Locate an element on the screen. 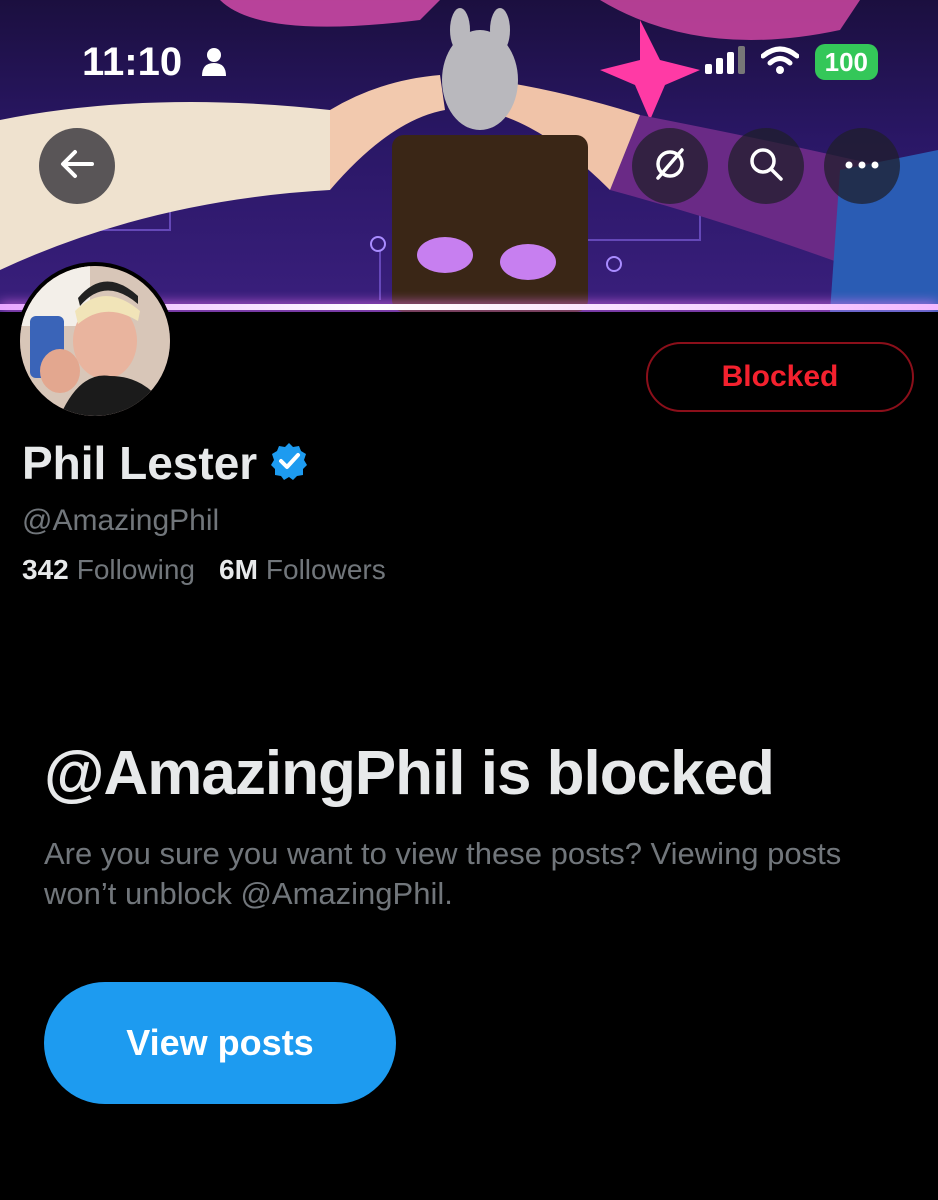 The image size is (938, 1200). profile-name-row: Phil Lester is located at coordinates (165, 463).